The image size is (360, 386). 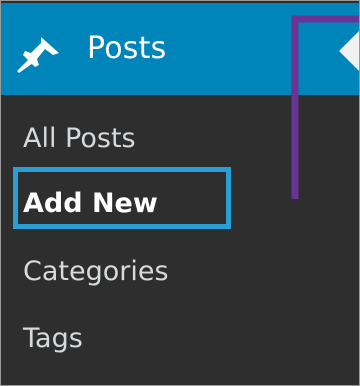 What do you see at coordinates (53, 339) in the screenshot?
I see `submenu-item-tags: Tags` at bounding box center [53, 339].